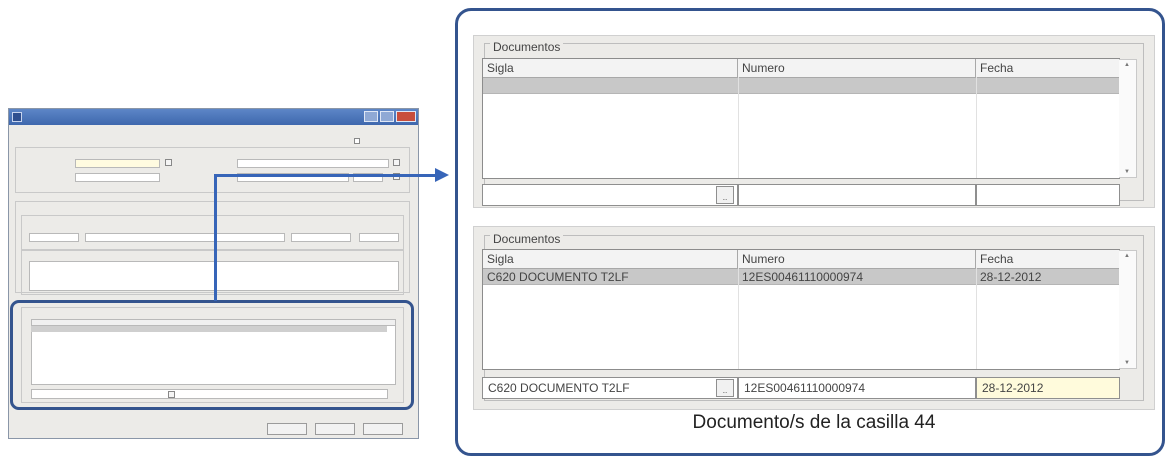 The width and height of the screenshot is (1173, 461). What do you see at coordinates (213, 117) in the screenshot?
I see `window-title-bar` at bounding box center [213, 117].